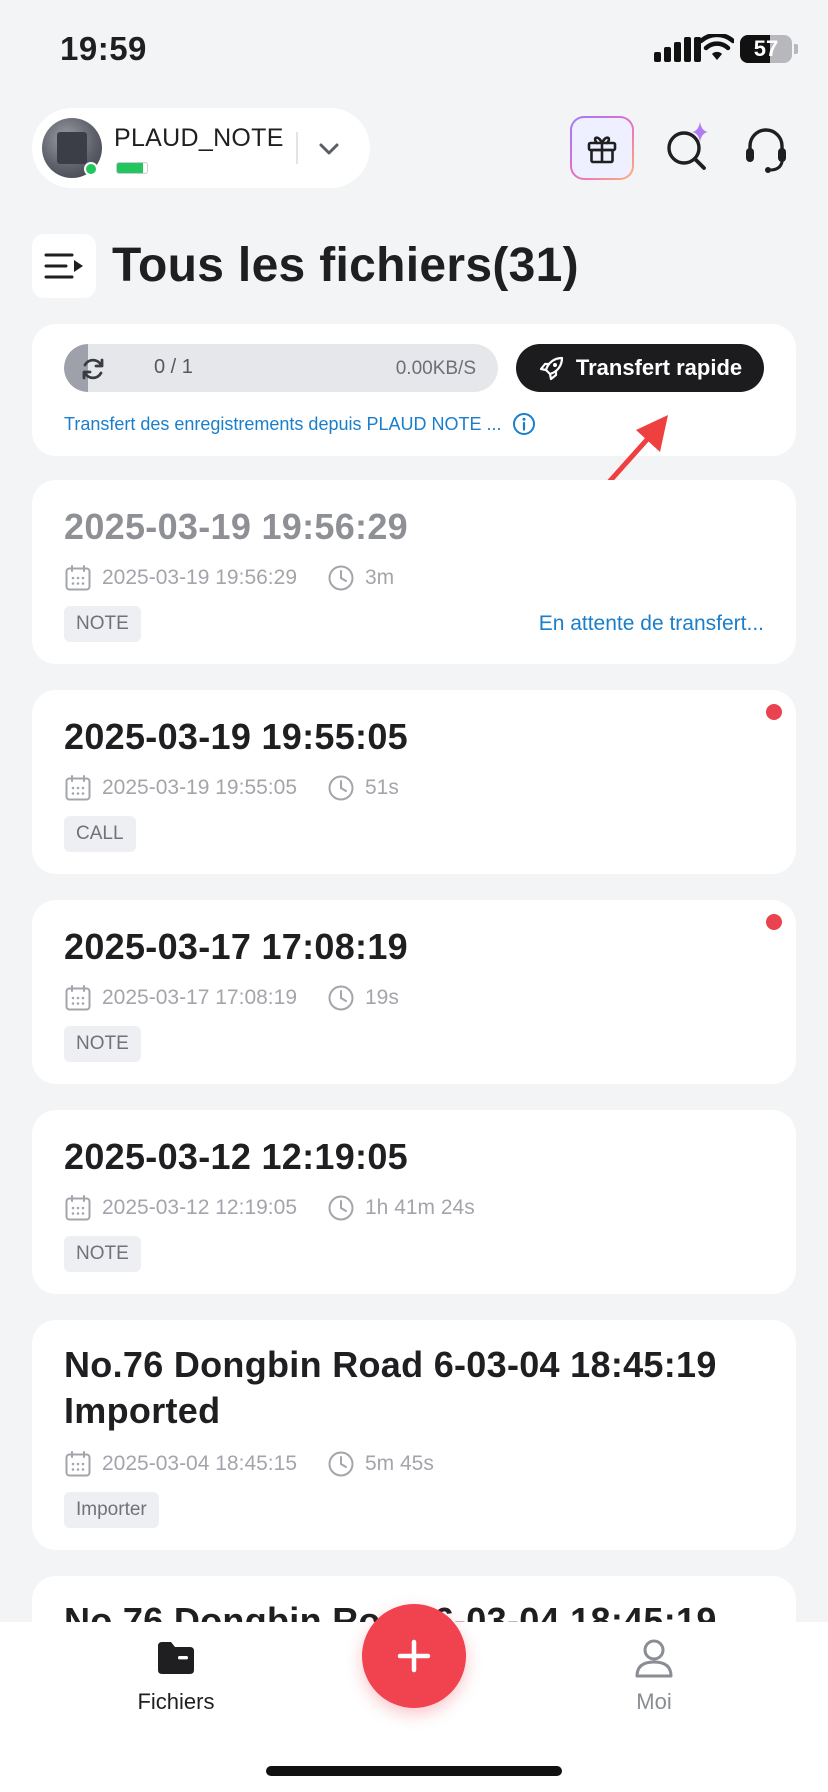  I want to click on divider, so click(297, 148).